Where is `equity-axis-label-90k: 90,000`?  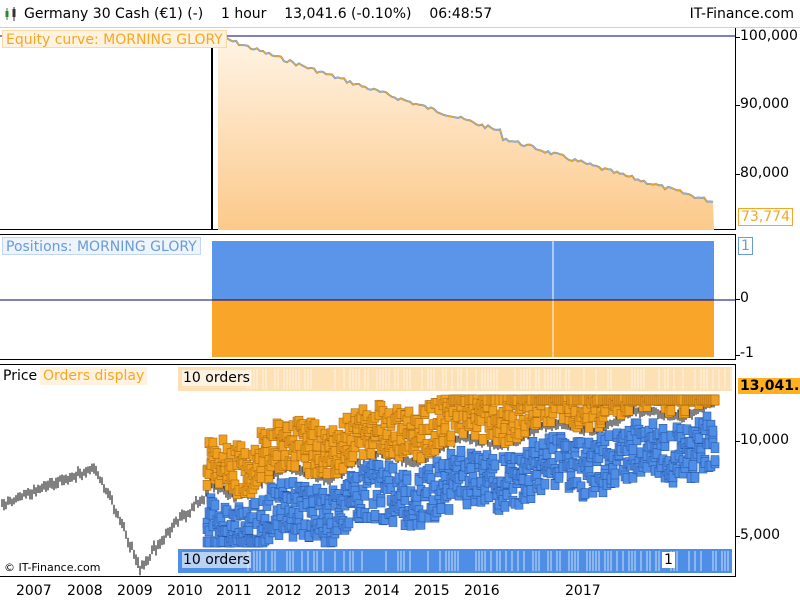
equity-axis-label-90k: 90,000 is located at coordinates (764, 104).